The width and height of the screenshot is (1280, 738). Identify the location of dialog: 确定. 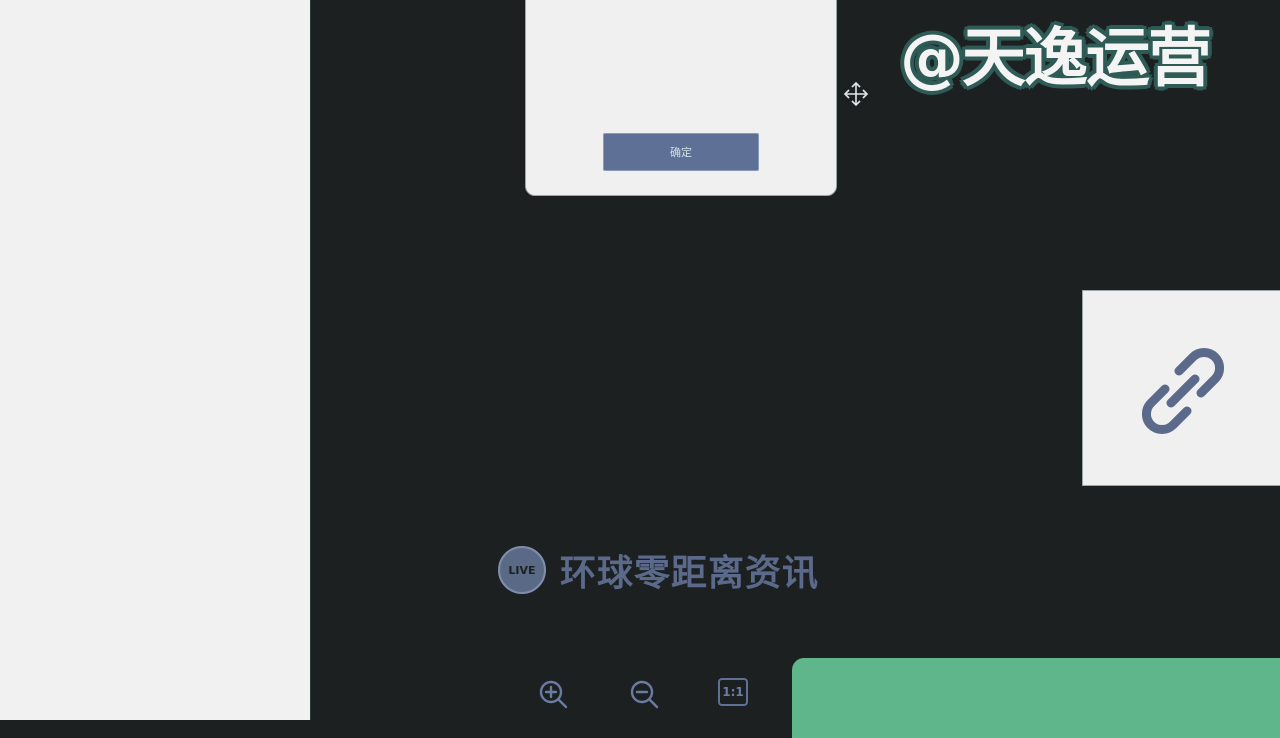
(681, 98).